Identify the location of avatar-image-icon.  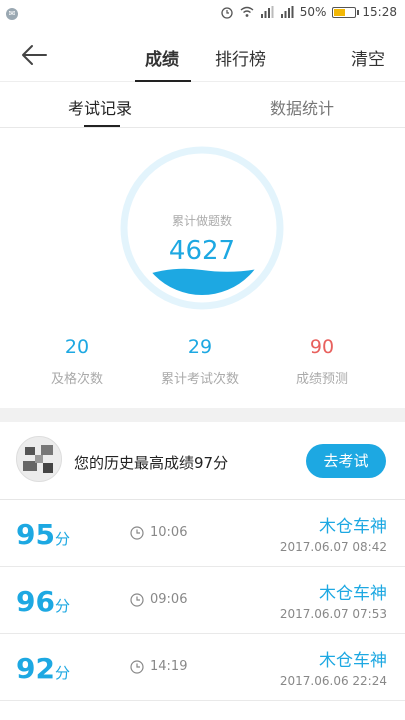
(39, 459).